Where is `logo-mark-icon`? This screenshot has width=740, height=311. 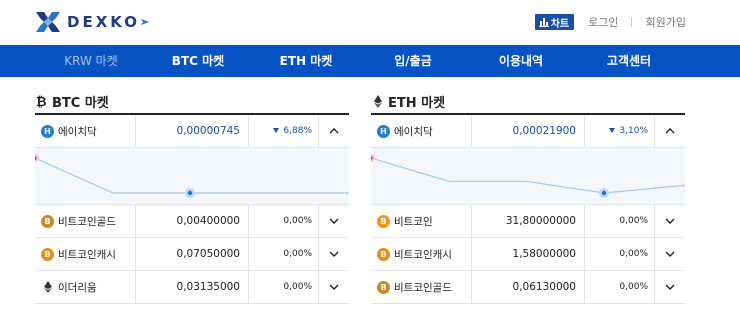
logo-mark-icon is located at coordinates (48, 22).